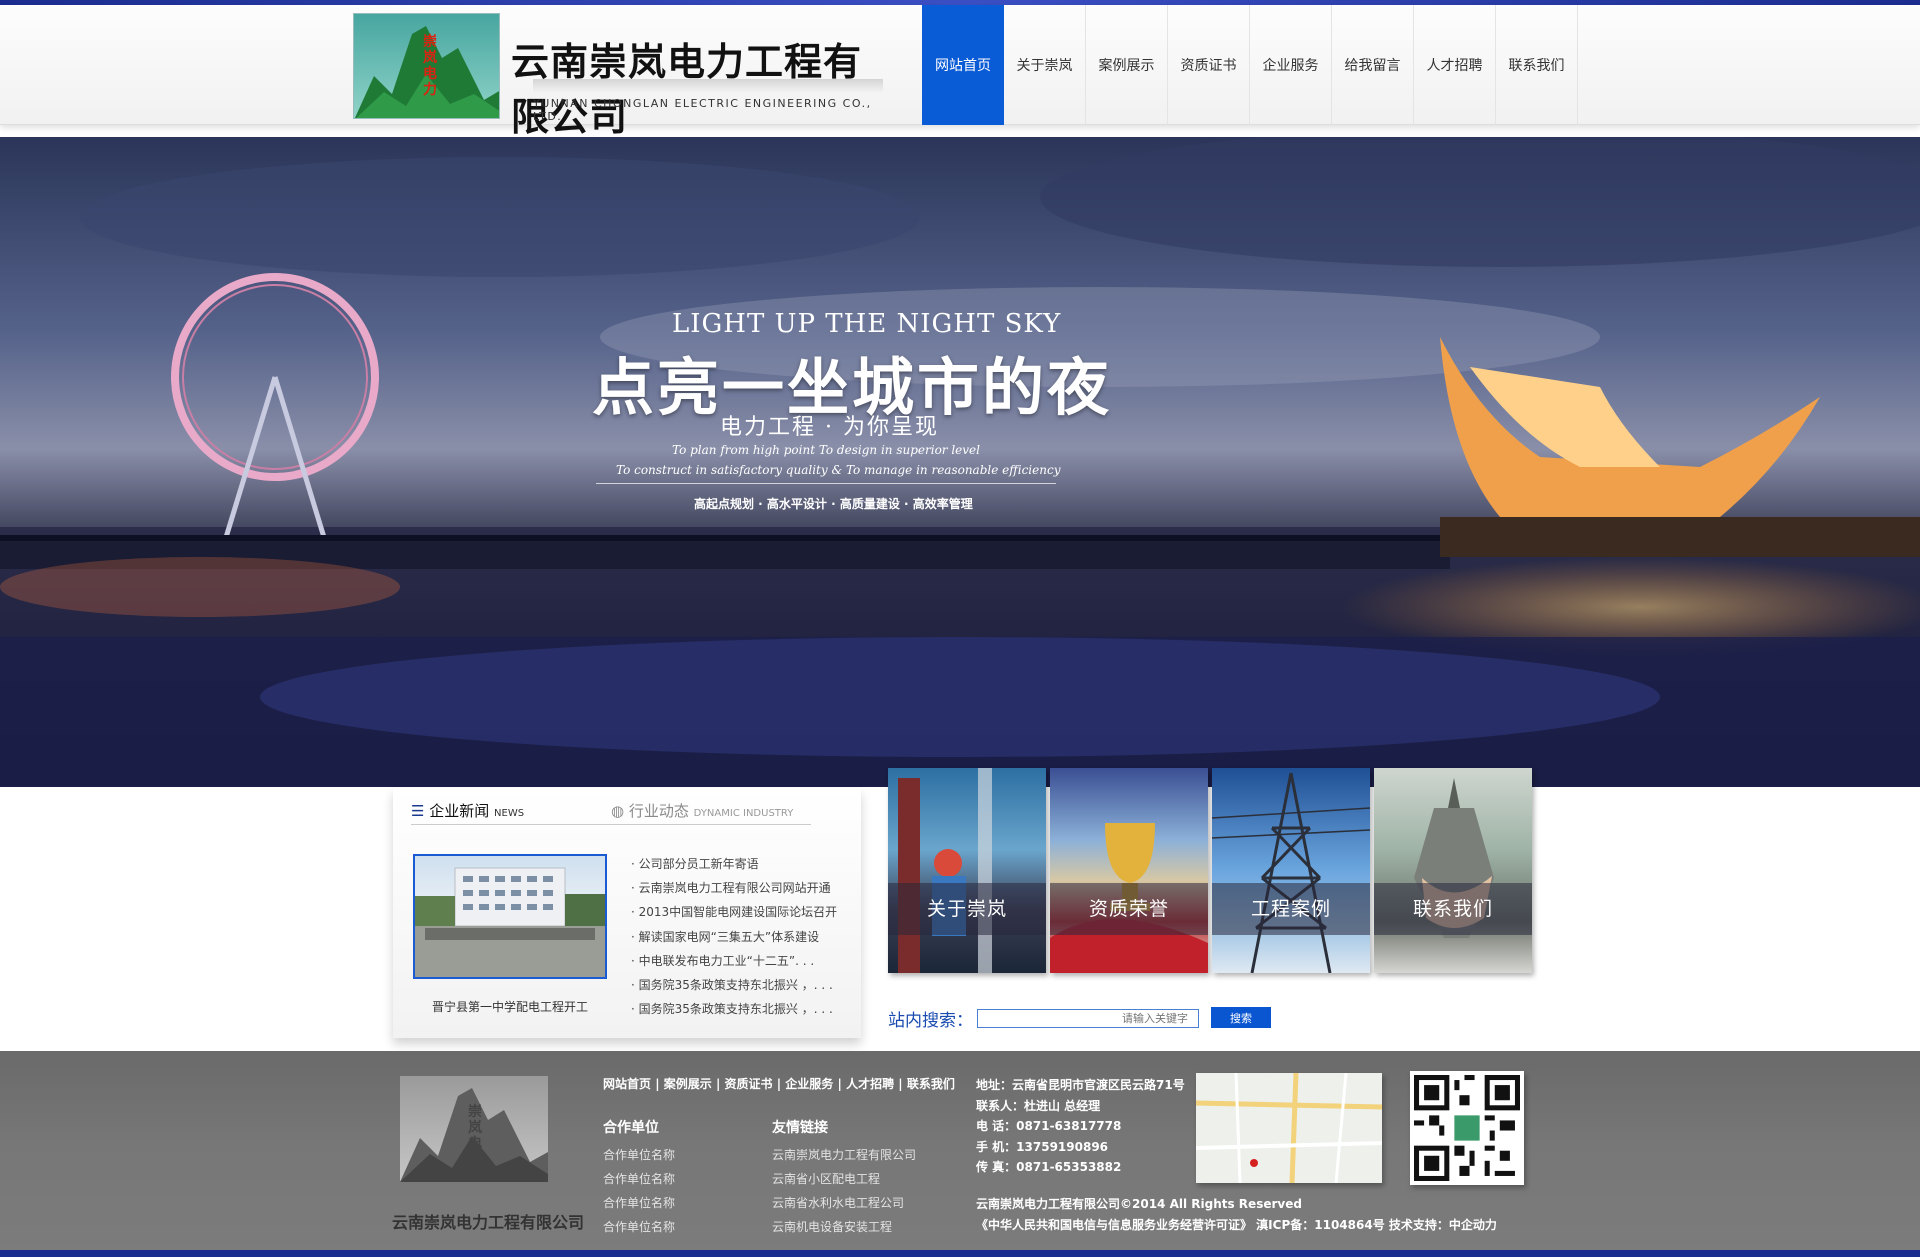 The image size is (1920, 1257). I want to click on nav-item-2: 关于崇岚, so click(1045, 65).